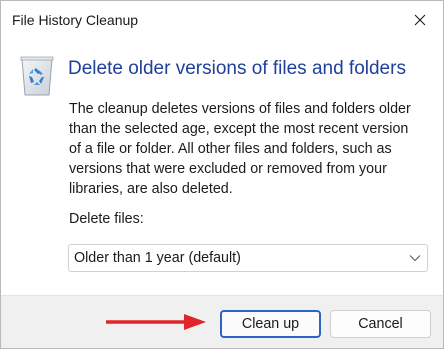  Describe the element at coordinates (37, 76) in the screenshot. I see `recycle-bin-icon` at that location.